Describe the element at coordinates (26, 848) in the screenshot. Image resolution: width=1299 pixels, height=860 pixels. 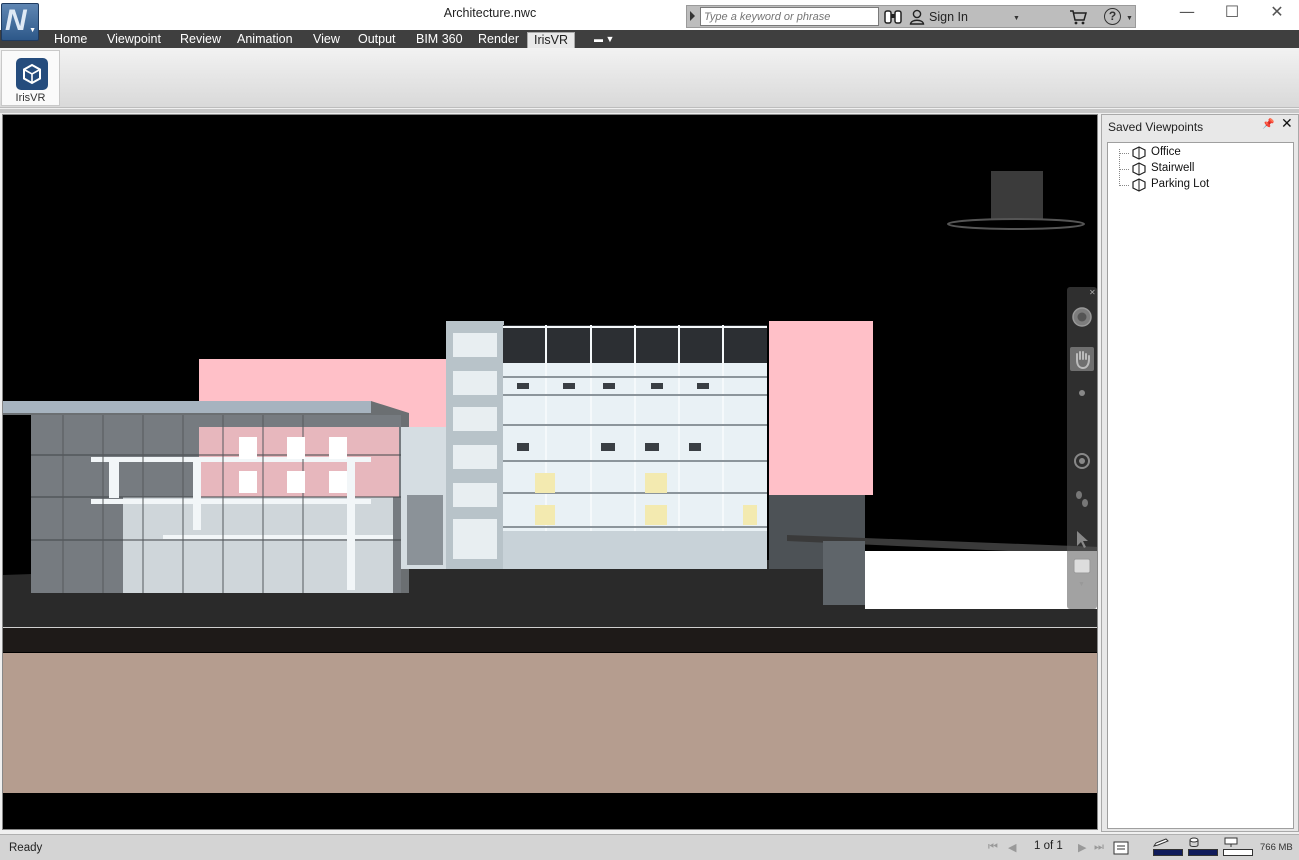
I see `status-text: Ready` at that location.